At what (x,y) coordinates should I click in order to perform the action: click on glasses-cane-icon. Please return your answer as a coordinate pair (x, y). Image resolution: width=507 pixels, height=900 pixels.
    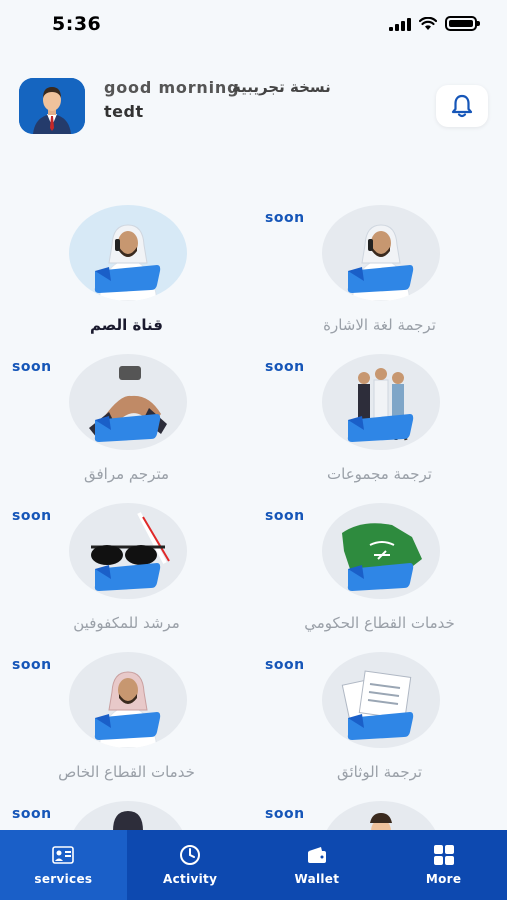
    Looking at the image, I should click on (130, 551).